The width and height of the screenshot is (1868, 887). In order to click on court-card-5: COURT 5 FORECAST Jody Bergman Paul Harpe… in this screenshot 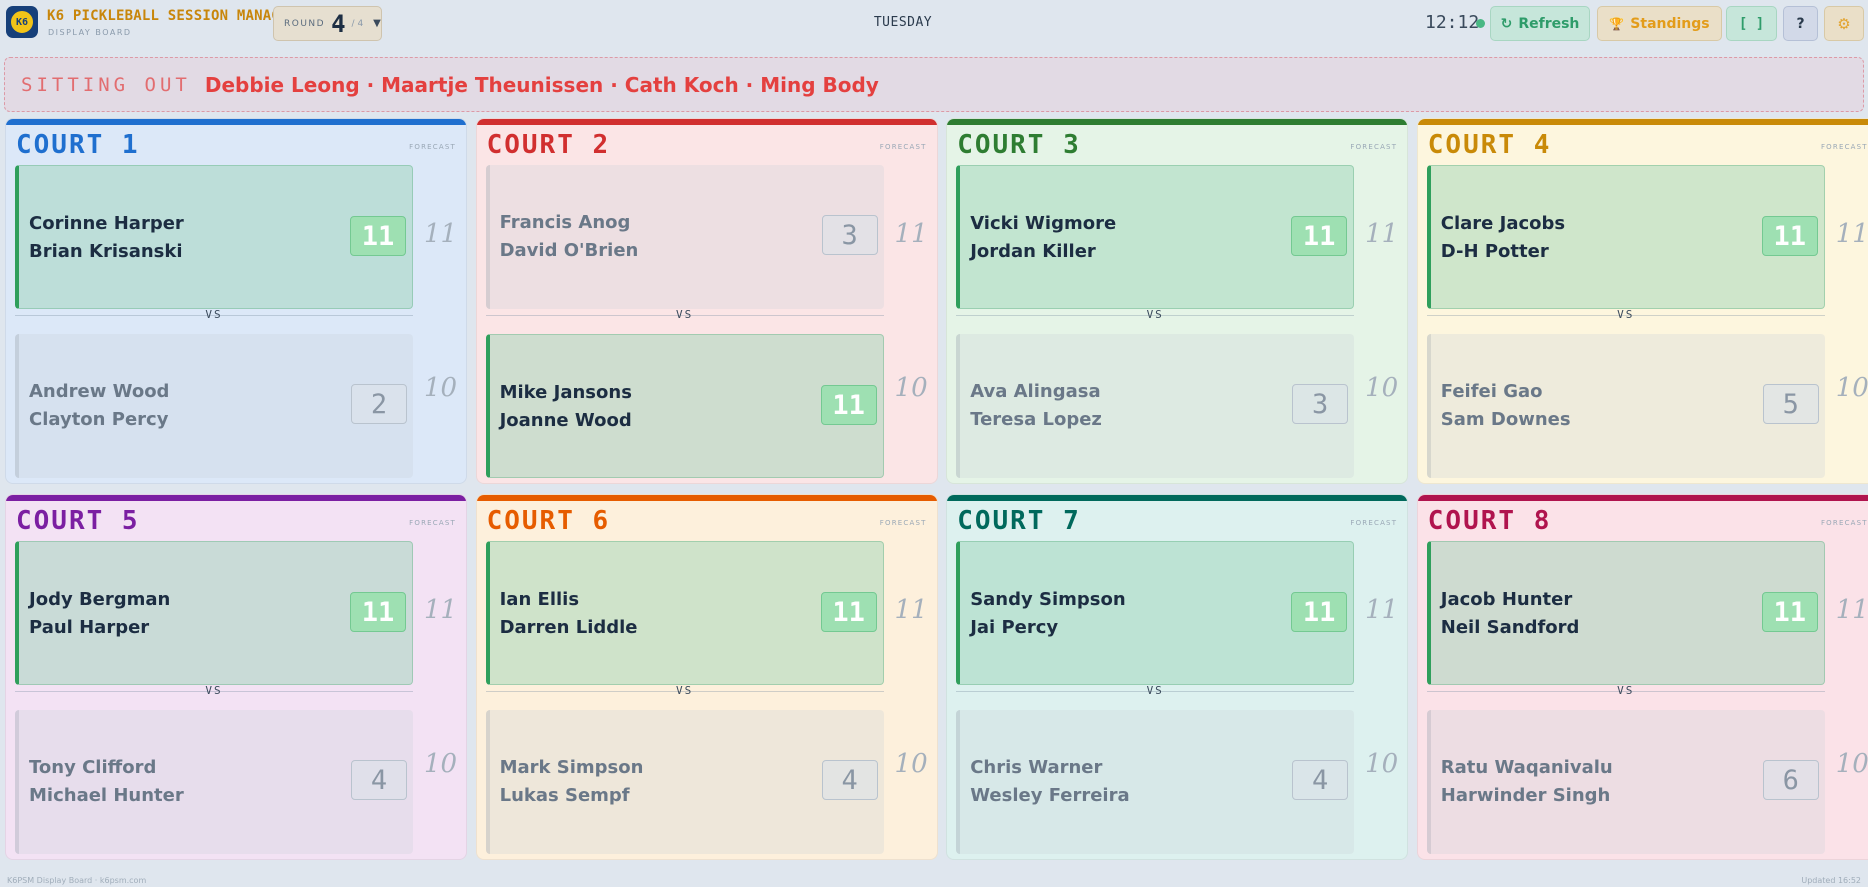, I will do `click(236, 677)`.